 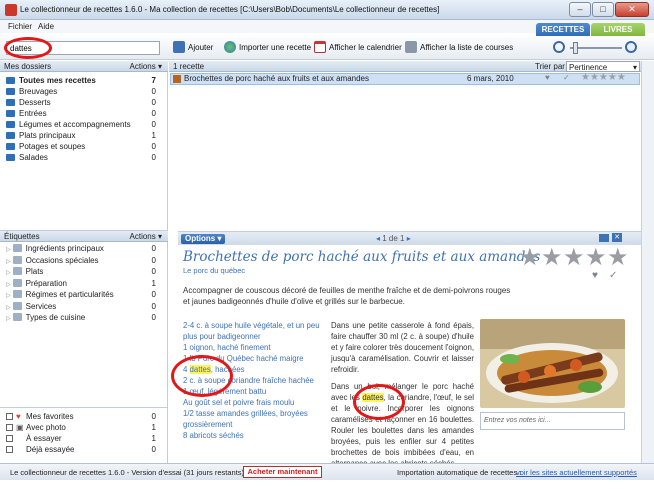 I want to click on tab-books: LIVRES, so click(x=618, y=29).